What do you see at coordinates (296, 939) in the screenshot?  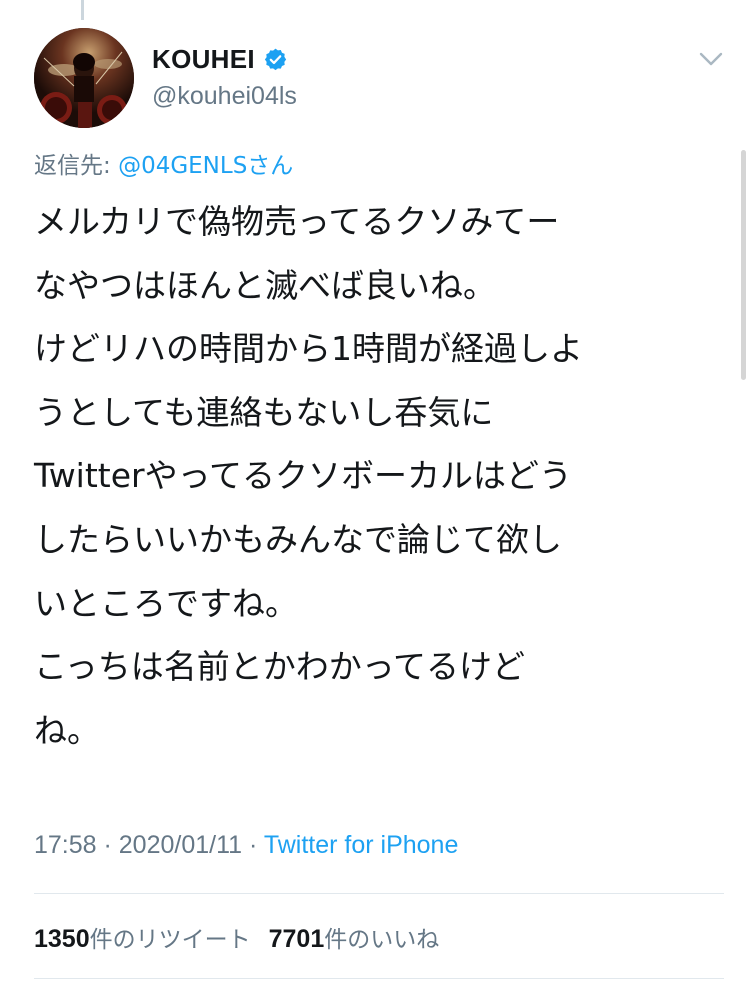 I see `like-count: 7701` at bounding box center [296, 939].